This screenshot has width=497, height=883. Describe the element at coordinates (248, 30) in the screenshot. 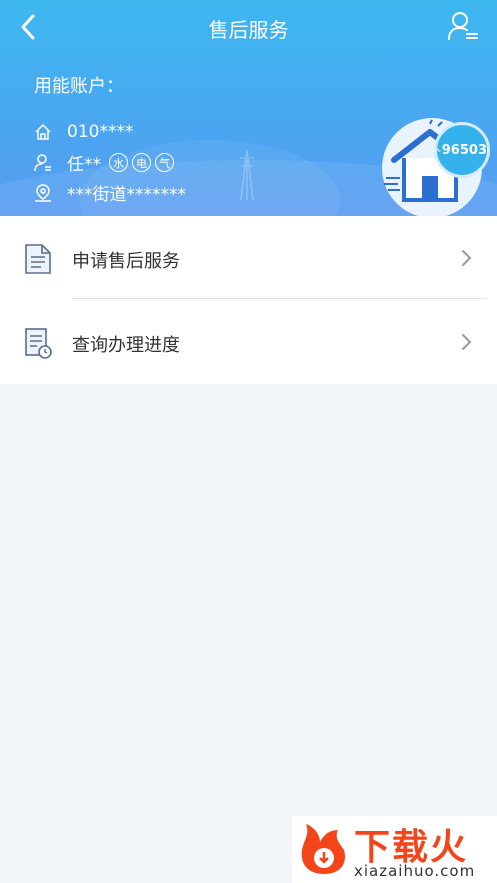

I see `page-title: 售后服务` at that location.